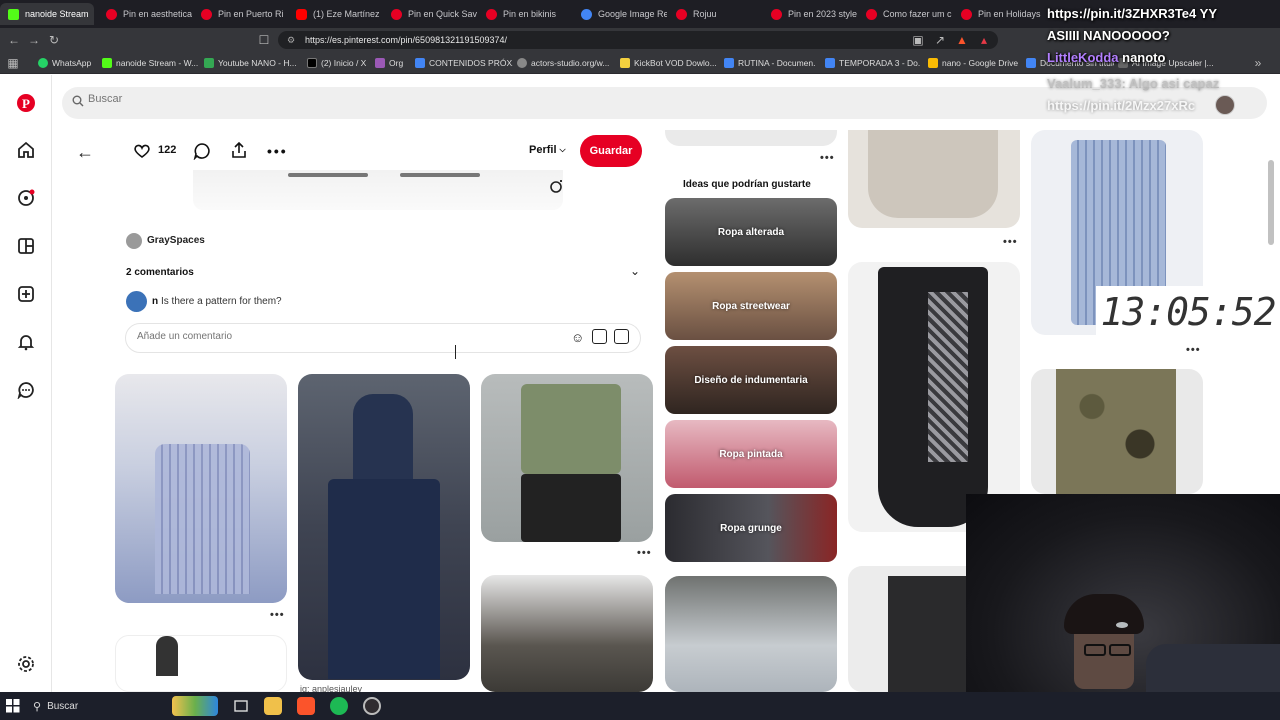 The width and height of the screenshot is (1280, 720). What do you see at coordinates (317, 336) in the screenshot?
I see `comment-input` at bounding box center [317, 336].